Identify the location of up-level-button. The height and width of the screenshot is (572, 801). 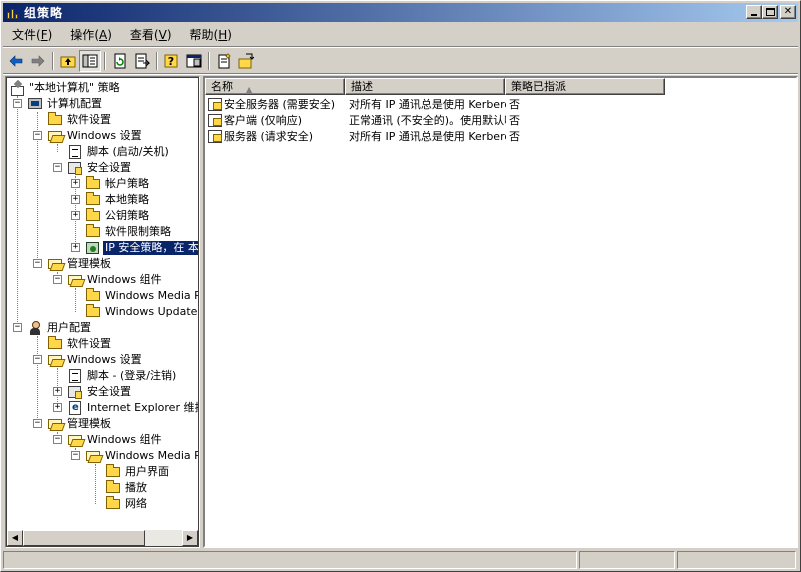
(68, 61).